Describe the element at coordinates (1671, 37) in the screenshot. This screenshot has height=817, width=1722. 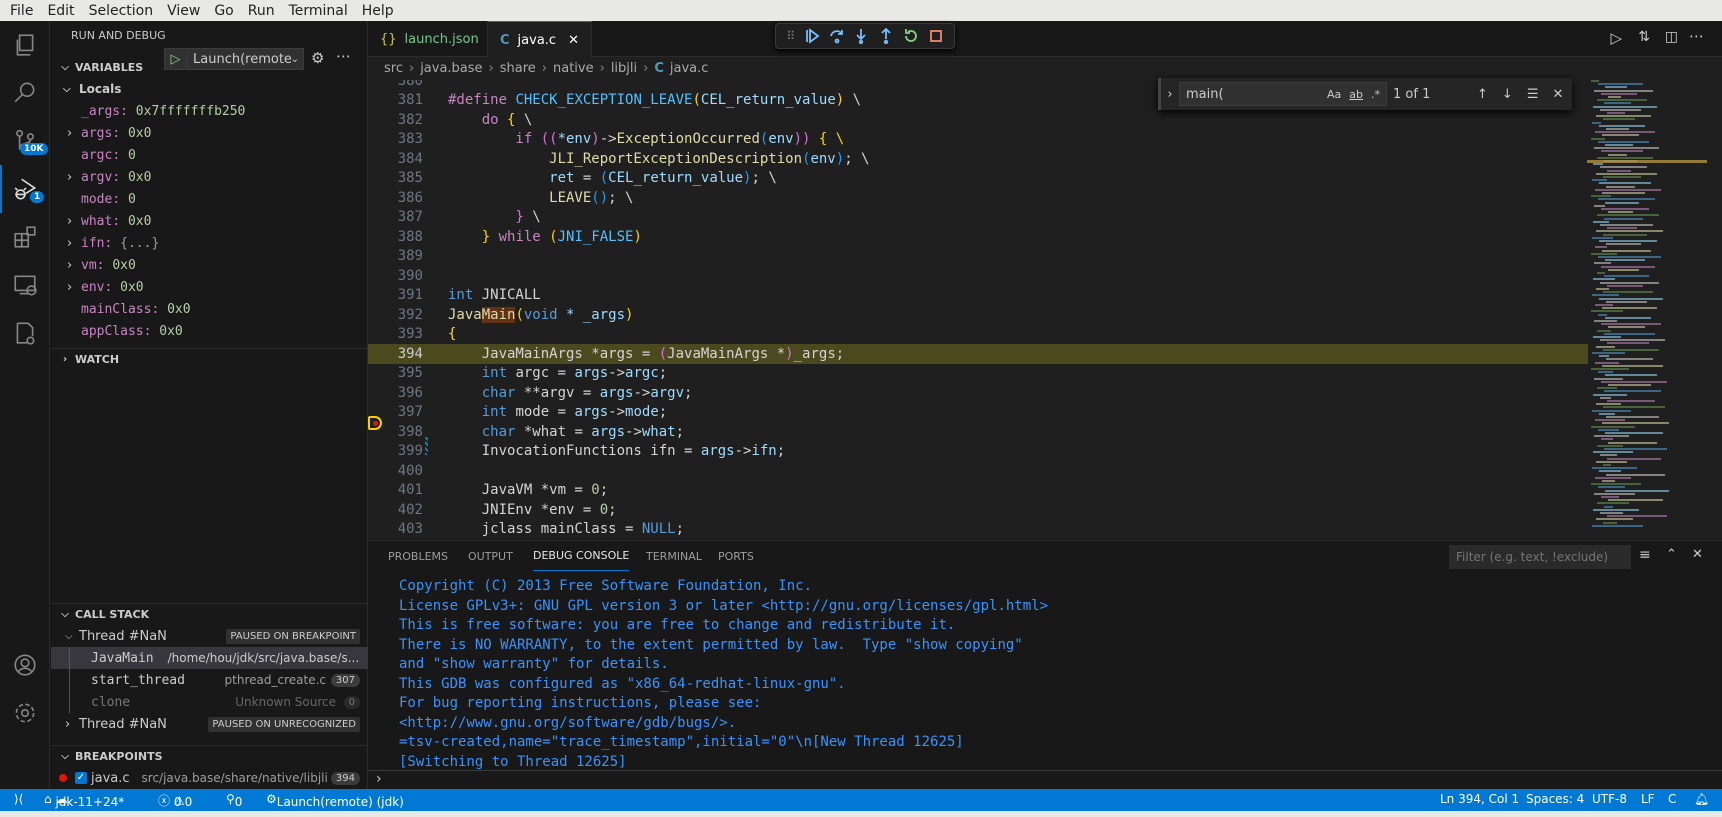
I see `split-editor-icon: ◫` at that location.